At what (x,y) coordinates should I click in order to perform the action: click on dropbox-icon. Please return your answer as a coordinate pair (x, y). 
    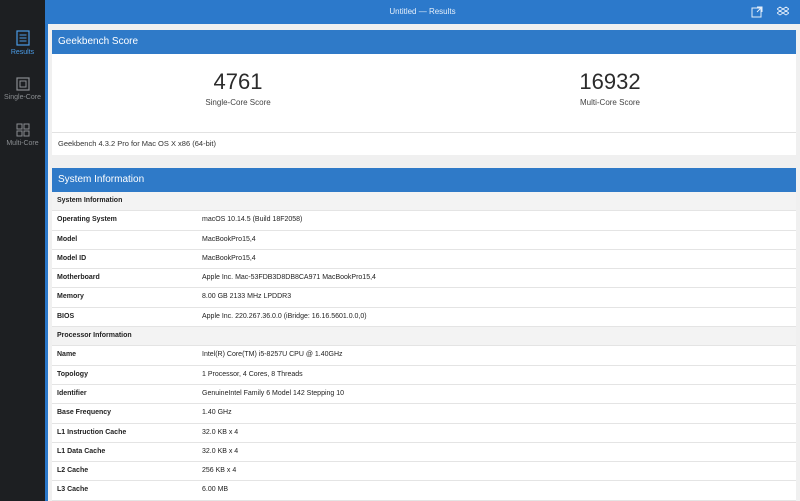
    Looking at the image, I should click on (783, 12).